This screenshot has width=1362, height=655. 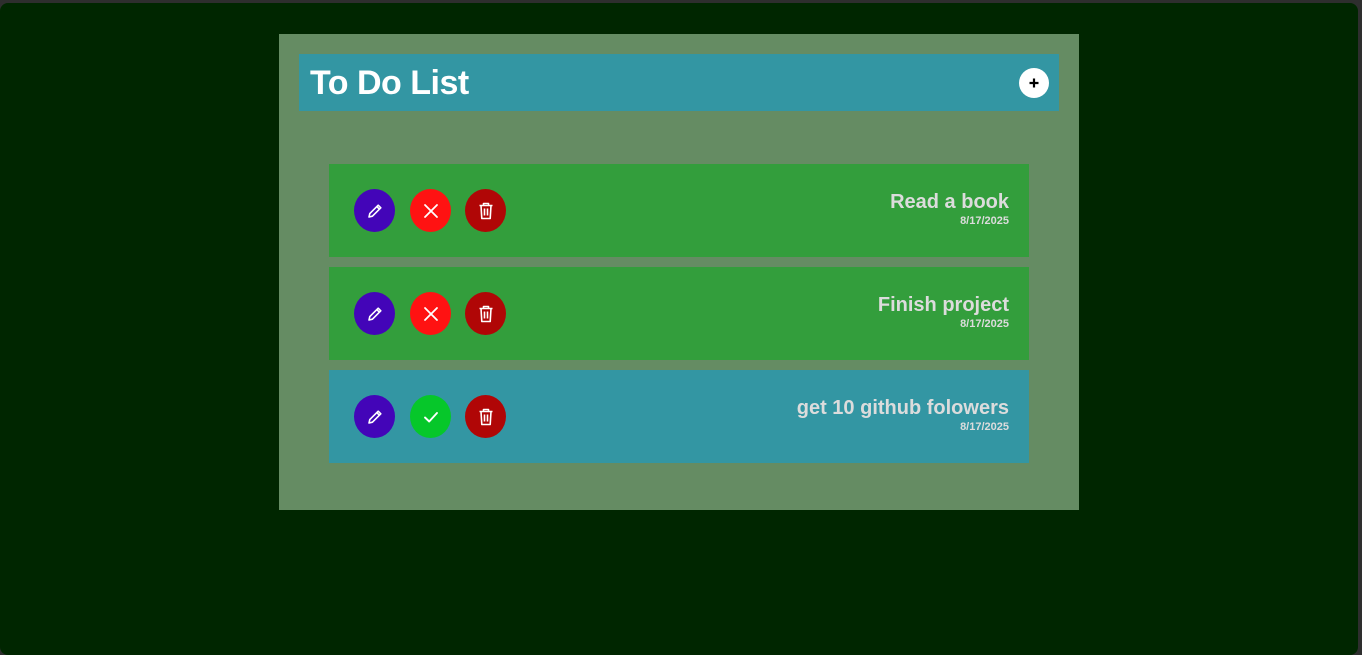 I want to click on task-text: Finish project 8/17/2025, so click(x=943, y=312).